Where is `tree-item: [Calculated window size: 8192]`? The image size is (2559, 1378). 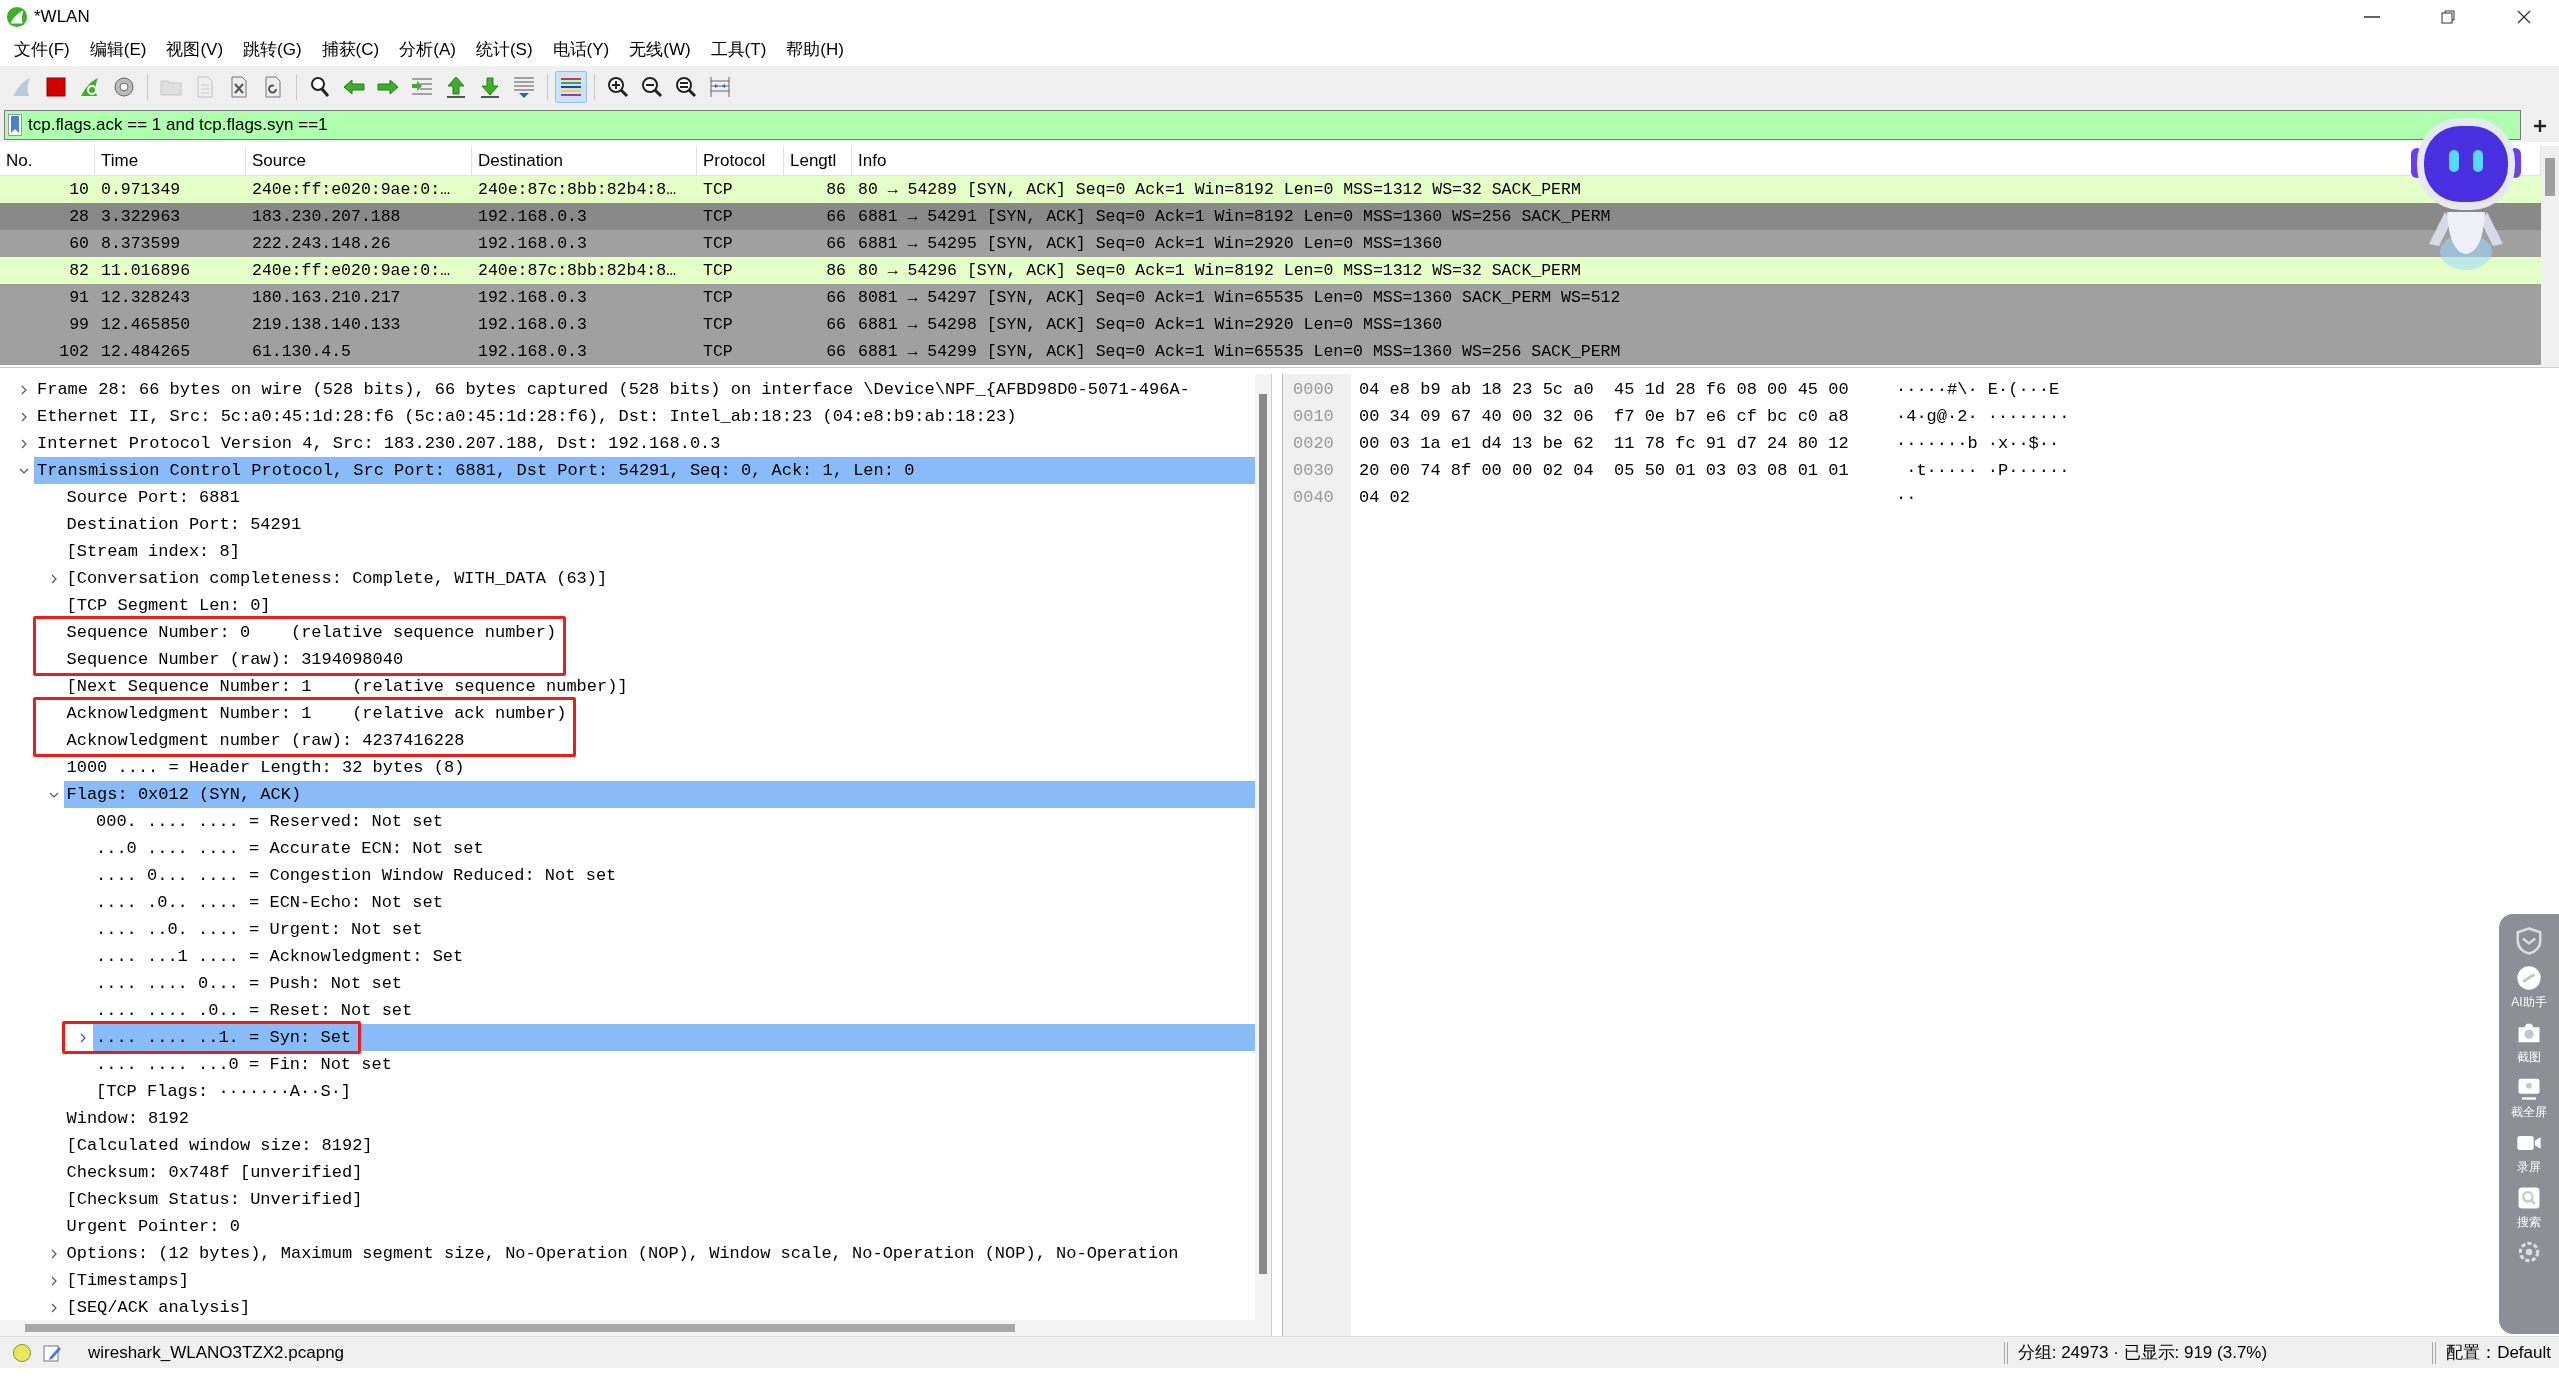
tree-item: [Calculated window size: 8192] is located at coordinates (659, 1145).